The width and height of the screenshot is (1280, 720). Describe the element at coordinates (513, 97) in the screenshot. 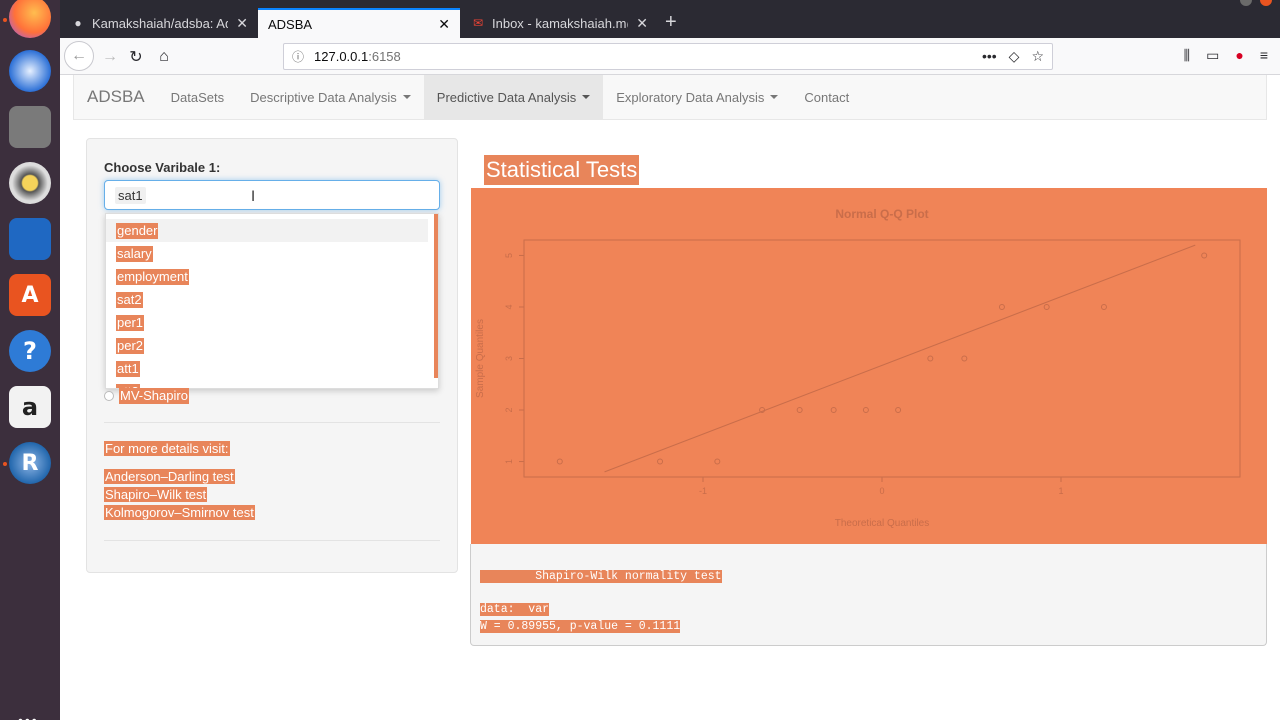

I see `nav-predictive: Predictive Data Analysis` at that location.